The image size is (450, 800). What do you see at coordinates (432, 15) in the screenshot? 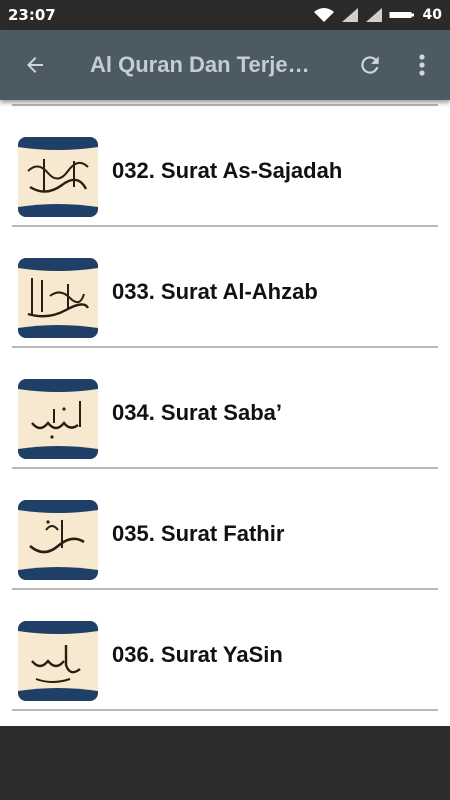
I see `battery-level: 40` at bounding box center [432, 15].